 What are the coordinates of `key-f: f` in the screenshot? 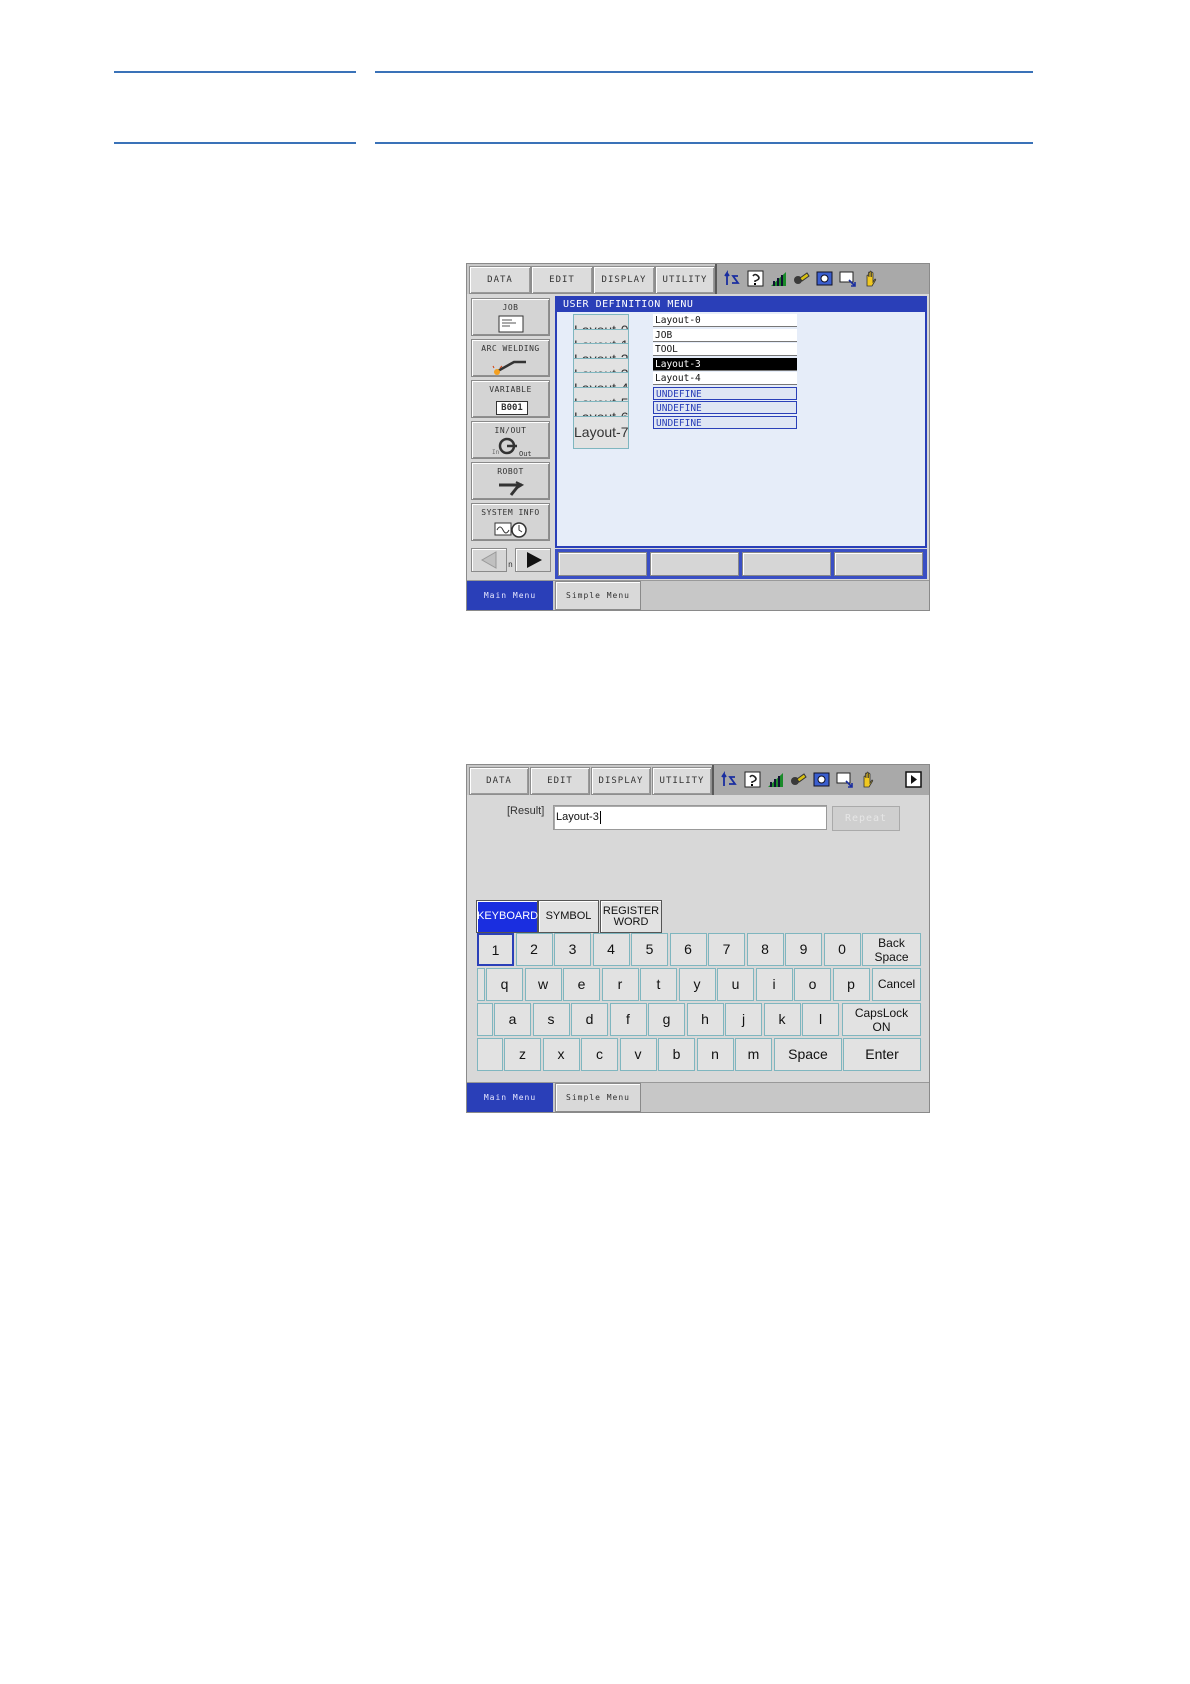 It's located at (628, 1019).